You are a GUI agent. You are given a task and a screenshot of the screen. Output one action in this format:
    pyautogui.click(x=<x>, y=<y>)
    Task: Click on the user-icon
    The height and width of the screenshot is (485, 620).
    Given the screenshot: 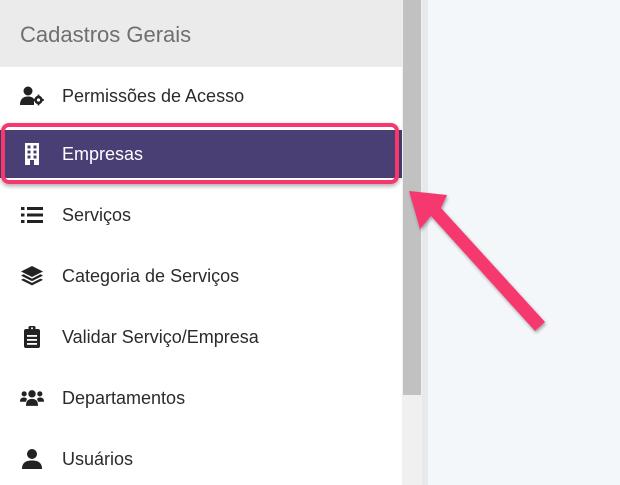 What is the action you would take?
    pyautogui.click(x=32, y=459)
    